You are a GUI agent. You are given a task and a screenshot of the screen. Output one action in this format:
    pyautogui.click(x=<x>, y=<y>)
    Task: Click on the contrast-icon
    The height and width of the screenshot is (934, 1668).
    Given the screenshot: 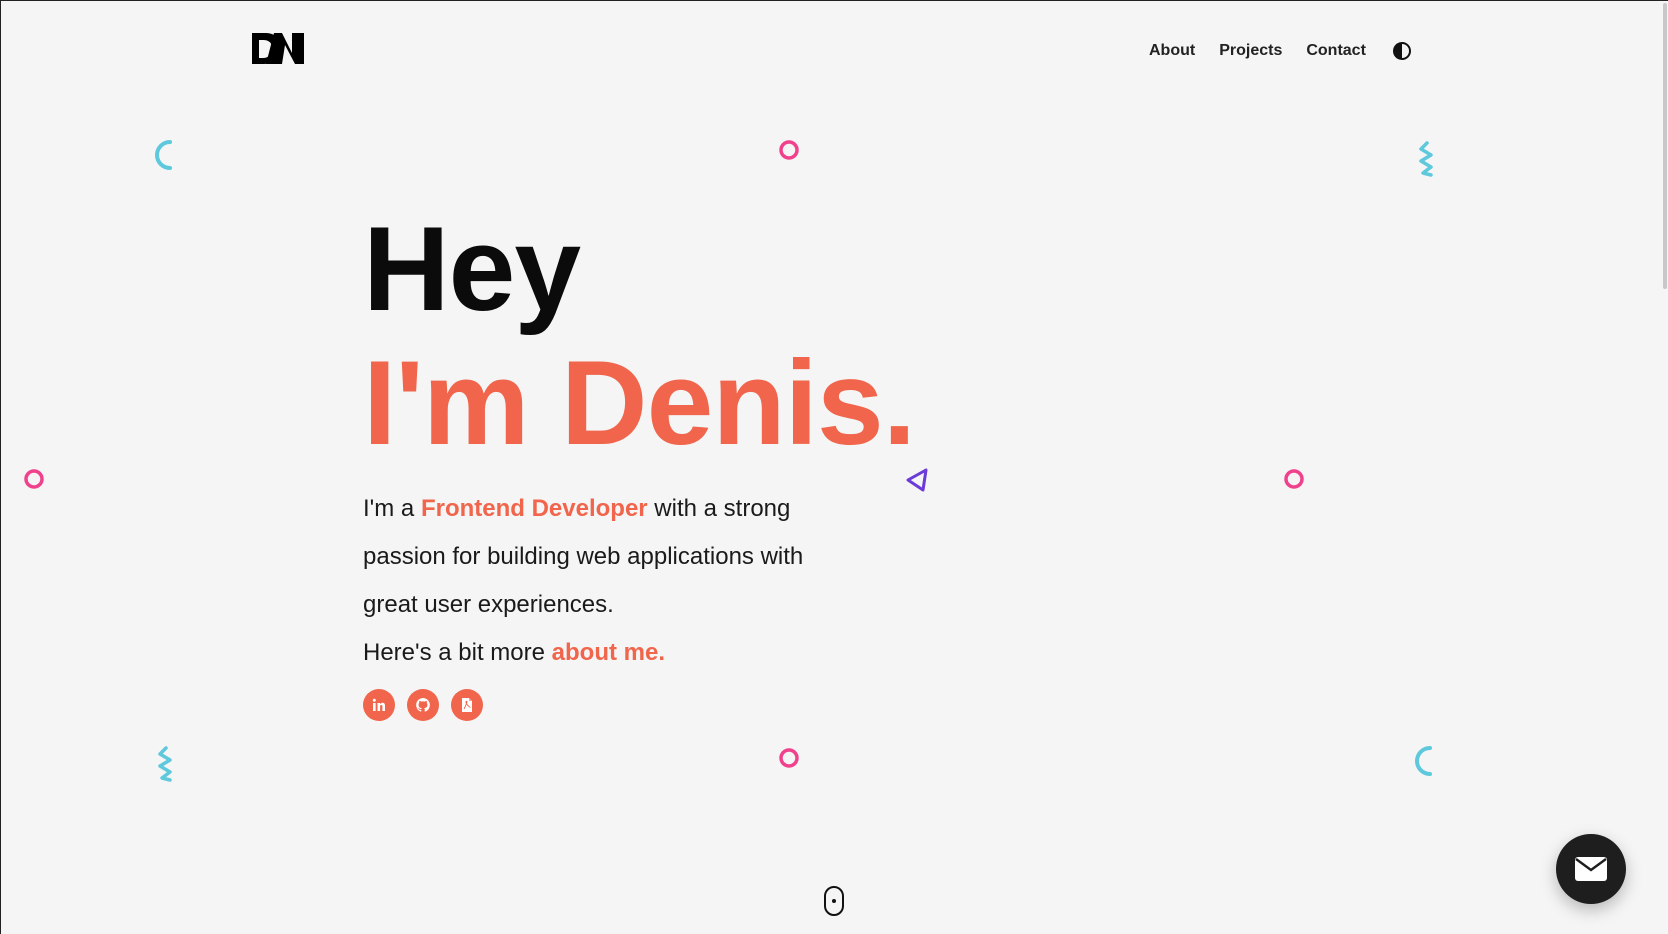 What is the action you would take?
    pyautogui.click(x=1402, y=51)
    